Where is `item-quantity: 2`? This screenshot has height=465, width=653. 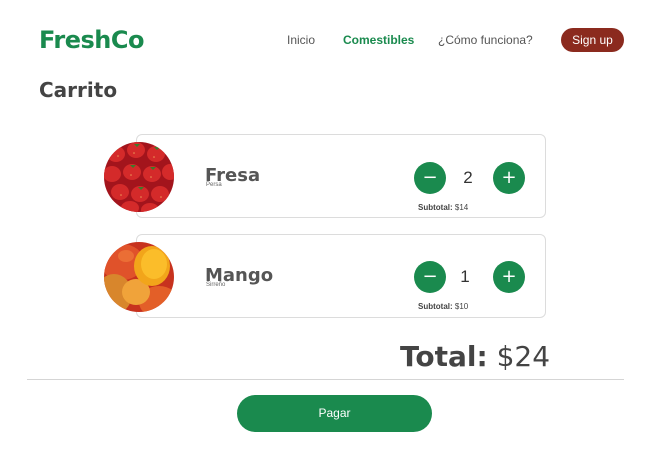 item-quantity: 2 is located at coordinates (468, 177).